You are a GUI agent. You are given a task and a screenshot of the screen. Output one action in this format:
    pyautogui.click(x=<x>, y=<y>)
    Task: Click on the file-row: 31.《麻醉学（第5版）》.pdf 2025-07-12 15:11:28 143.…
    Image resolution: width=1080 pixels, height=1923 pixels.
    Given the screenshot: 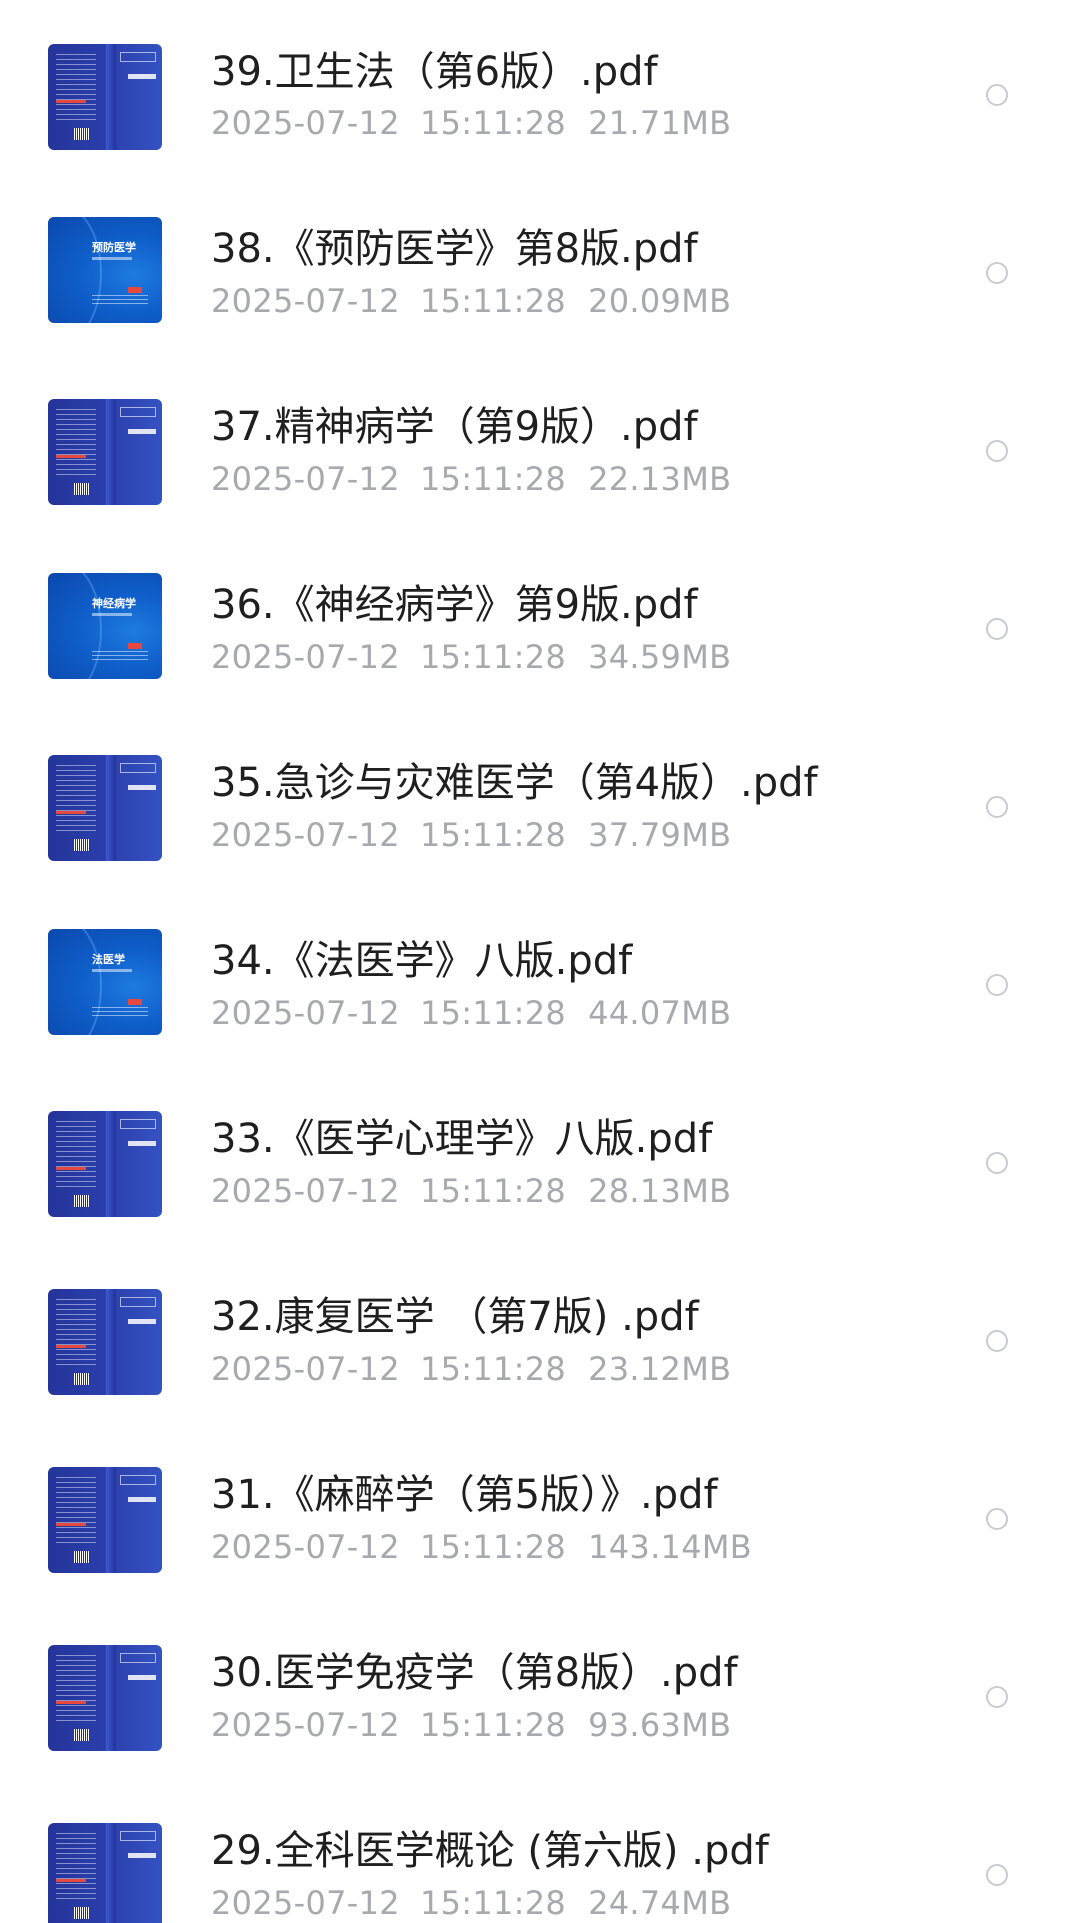 What is the action you would take?
    pyautogui.click(x=540, y=1513)
    